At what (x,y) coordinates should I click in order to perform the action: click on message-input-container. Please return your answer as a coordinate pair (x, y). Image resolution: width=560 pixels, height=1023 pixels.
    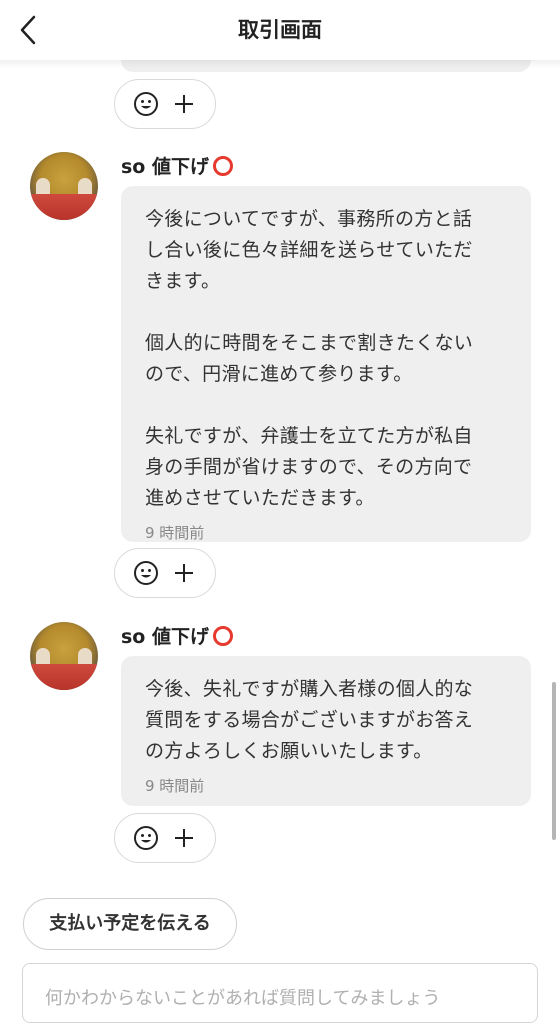
    Looking at the image, I should click on (280, 993).